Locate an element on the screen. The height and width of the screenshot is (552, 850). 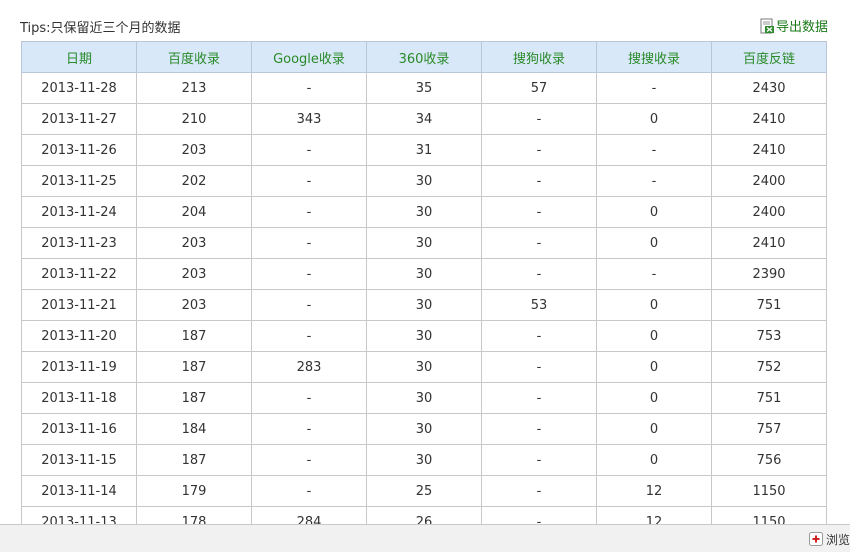
column-header-soso-index: 搜搜收录 is located at coordinates (654, 57).